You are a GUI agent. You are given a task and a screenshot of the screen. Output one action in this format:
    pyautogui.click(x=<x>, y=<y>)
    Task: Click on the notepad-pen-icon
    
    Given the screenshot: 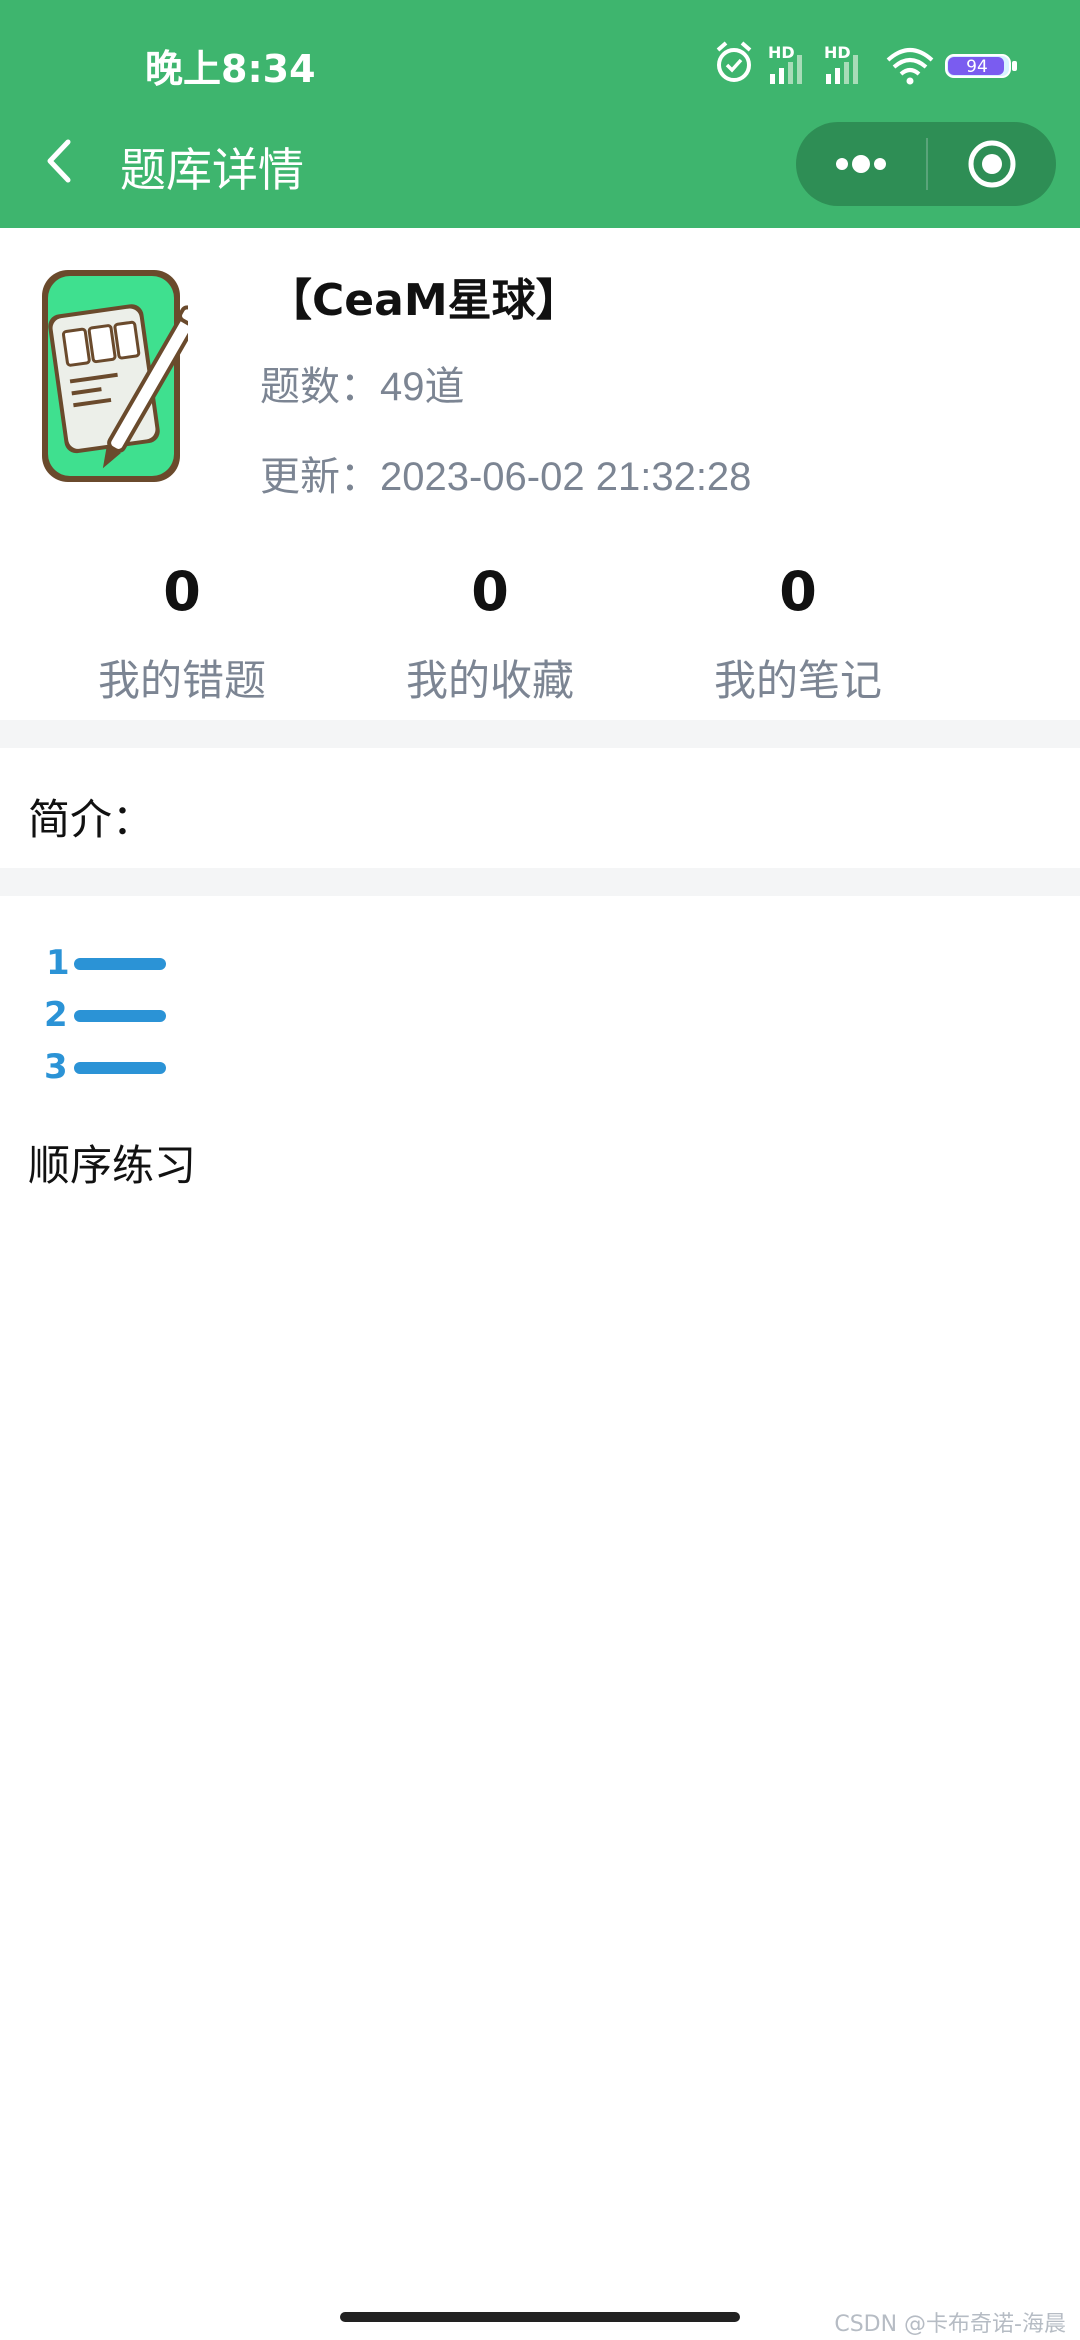 What is the action you would take?
    pyautogui.click(x=115, y=376)
    